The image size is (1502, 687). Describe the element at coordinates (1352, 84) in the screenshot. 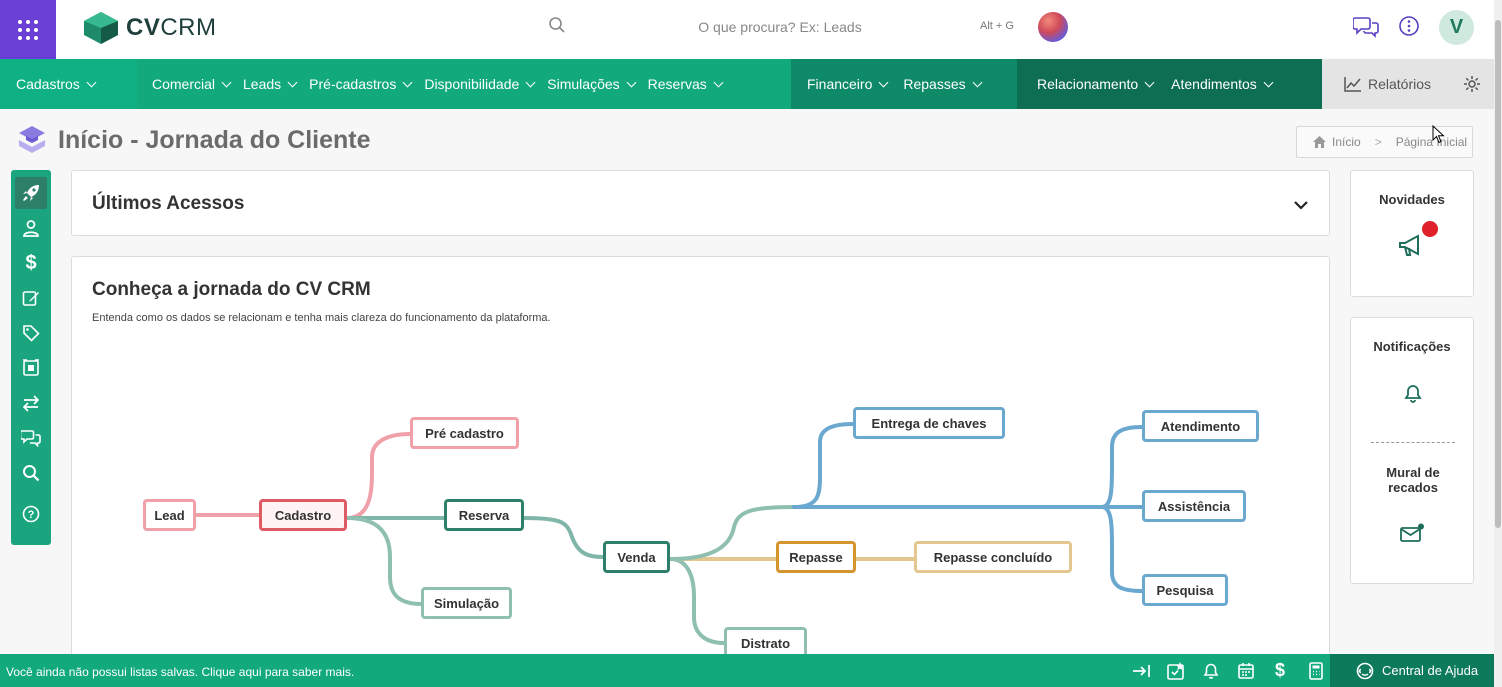

I see `chart-icon` at that location.